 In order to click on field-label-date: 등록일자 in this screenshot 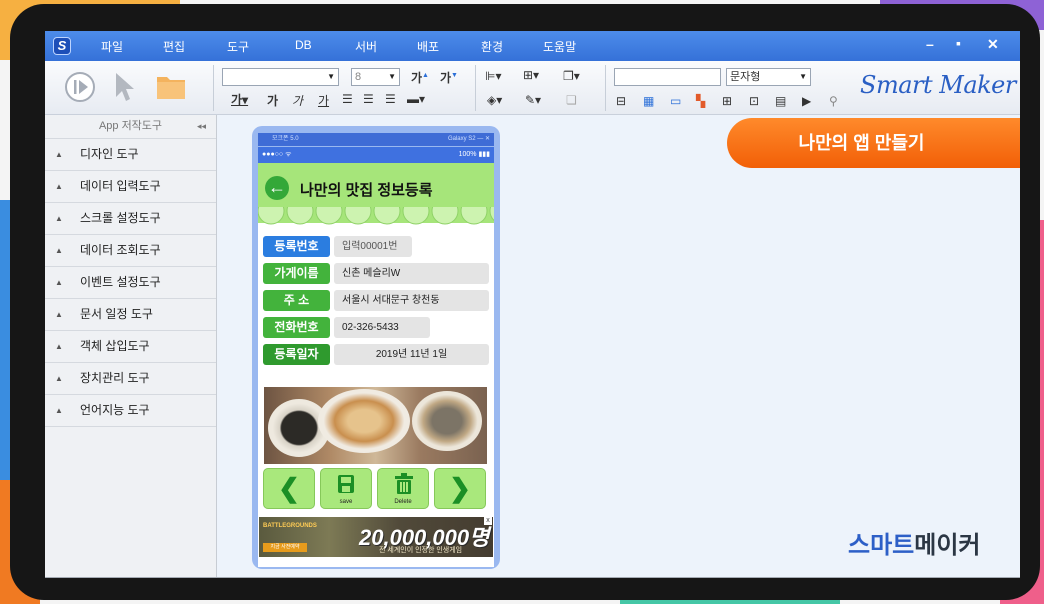, I will do `click(296, 354)`.